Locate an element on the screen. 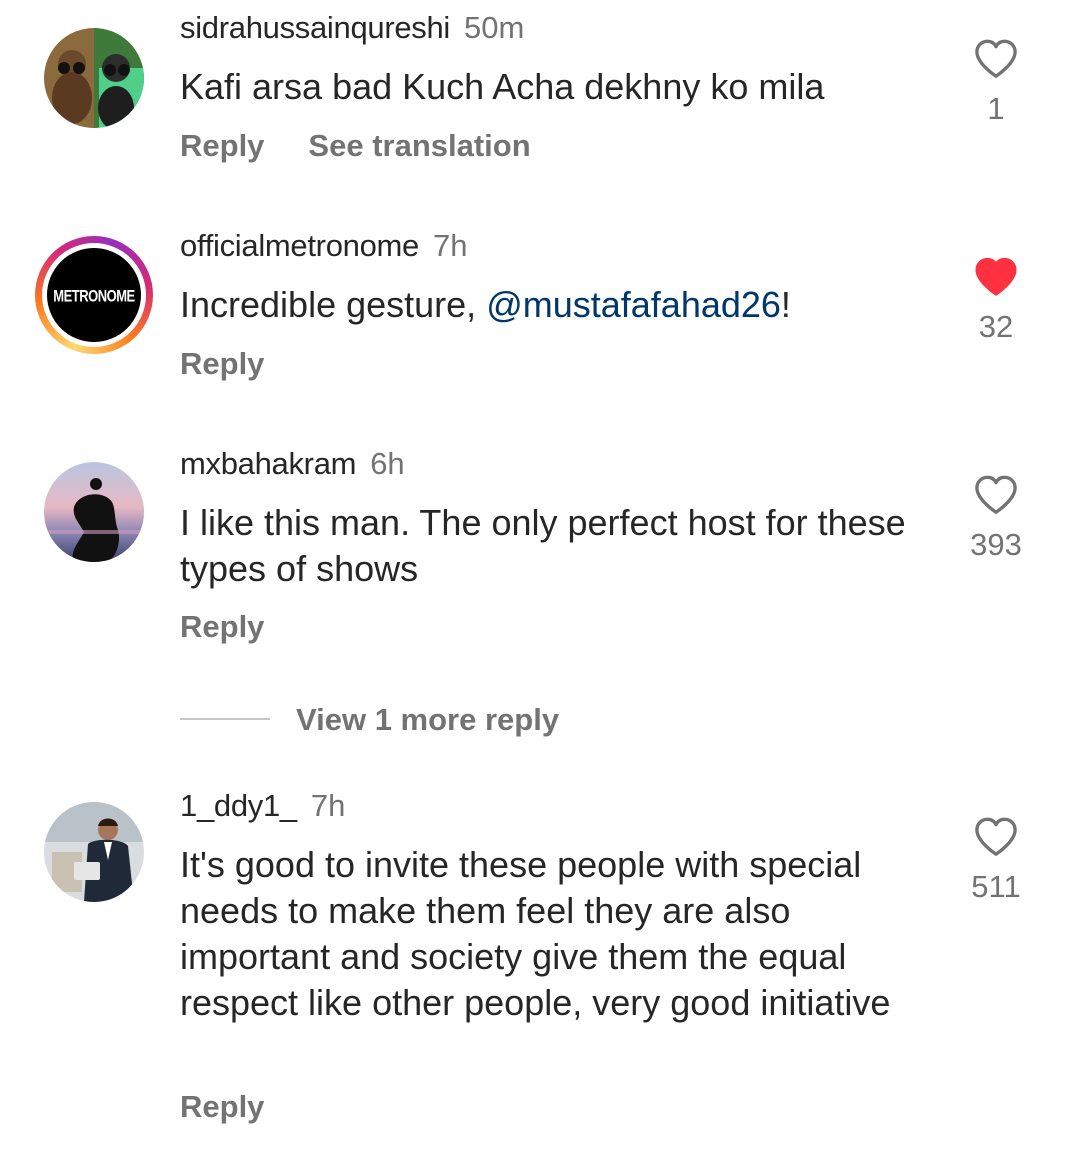  username: officialmetronome is located at coordinates (299, 245).